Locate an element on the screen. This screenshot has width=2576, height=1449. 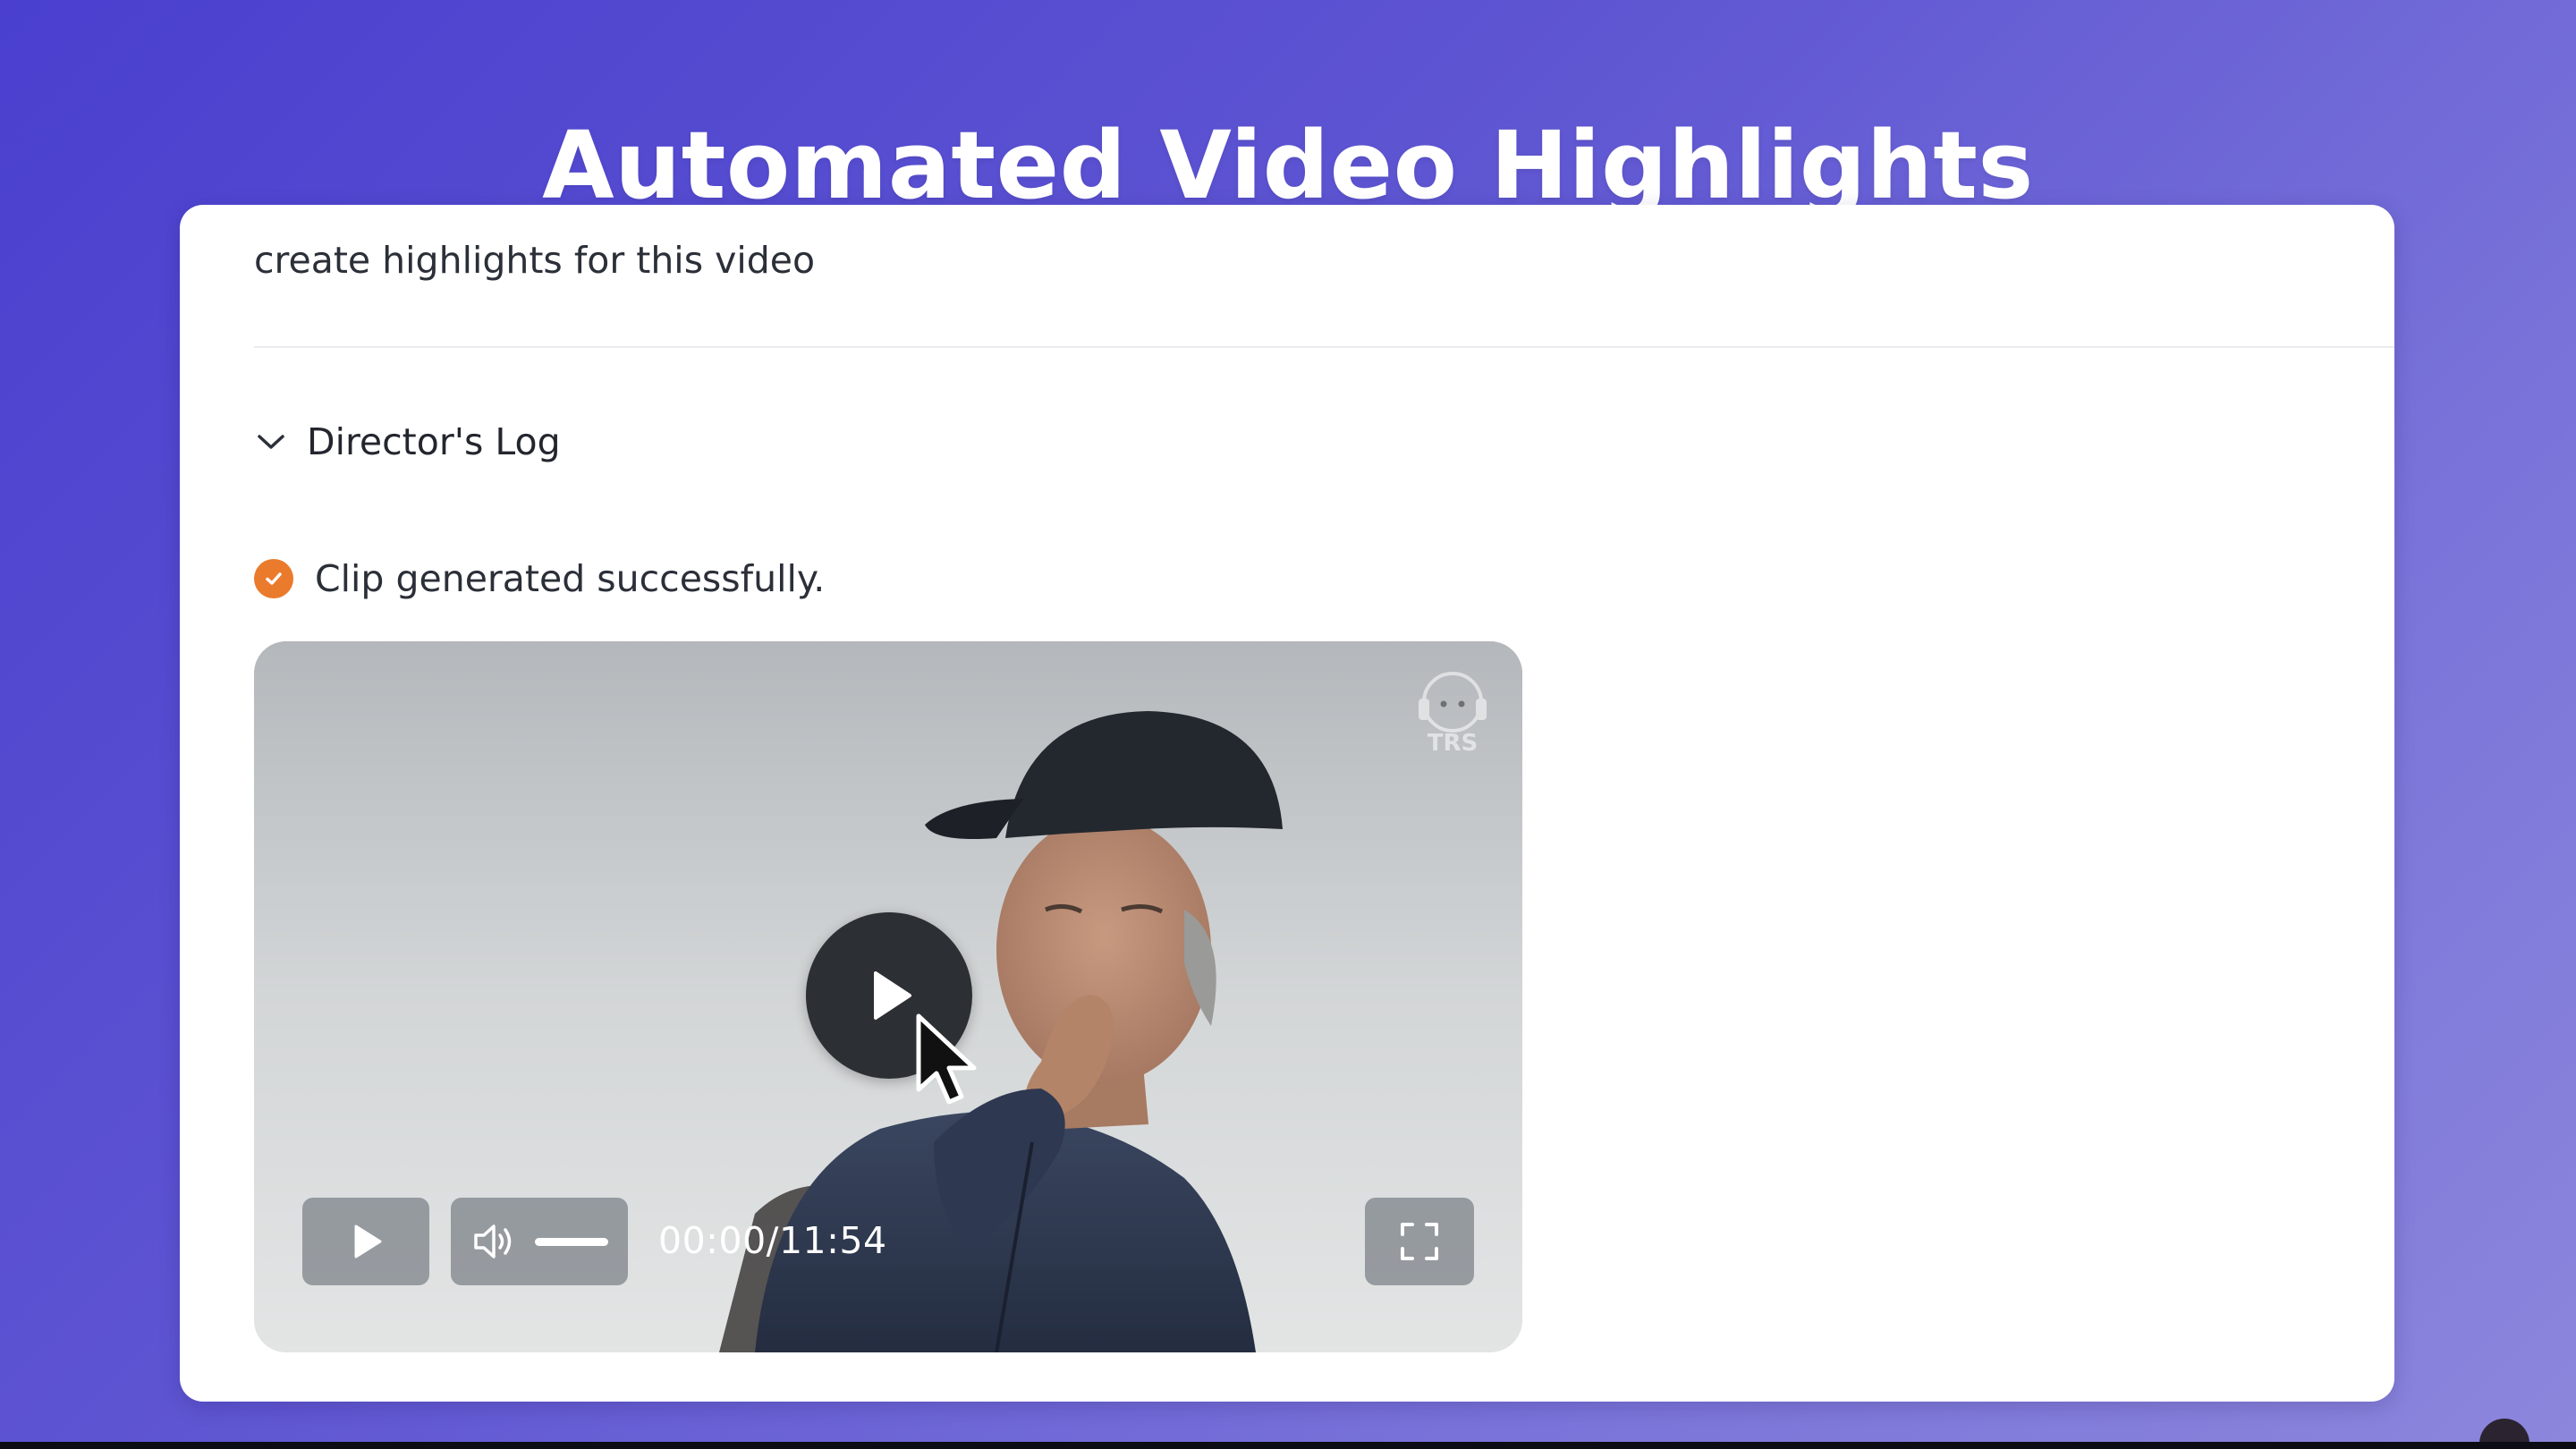
bottom-bar is located at coordinates (1288, 1445).